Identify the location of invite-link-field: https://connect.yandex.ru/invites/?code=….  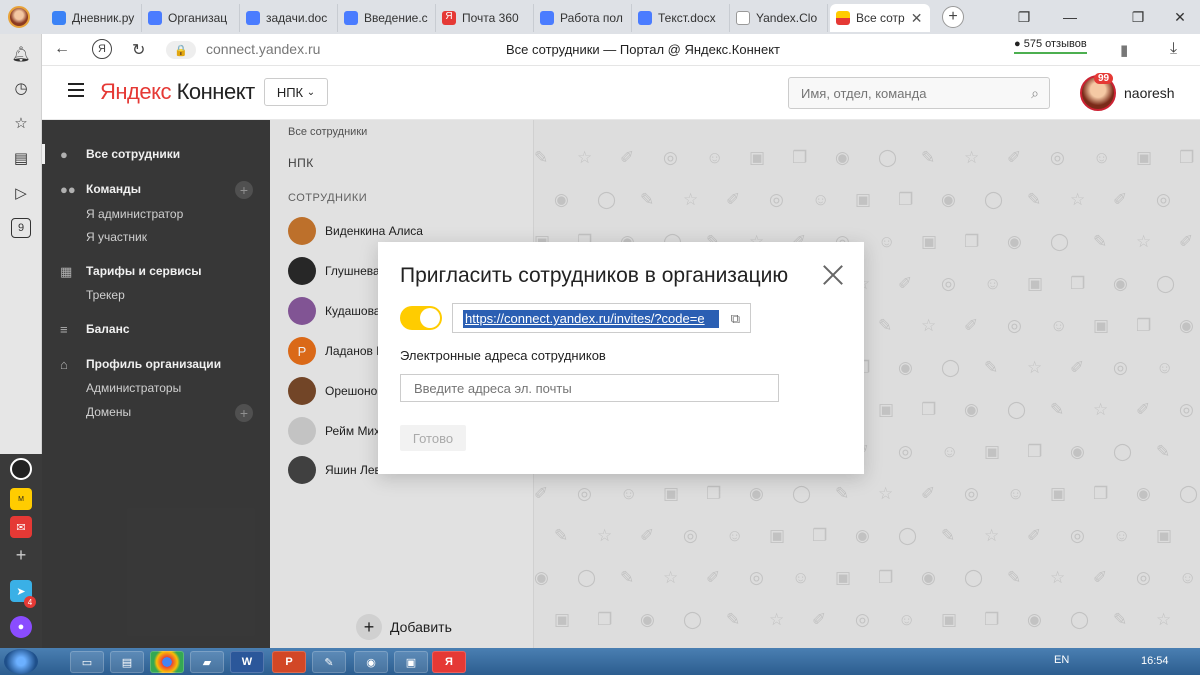
(601, 318).